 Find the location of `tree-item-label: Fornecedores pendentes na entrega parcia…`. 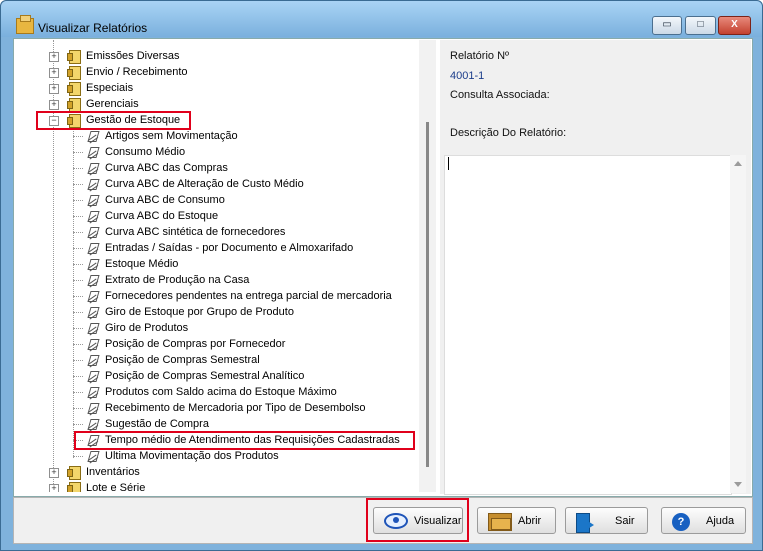

tree-item-label: Fornecedores pendentes na entrega parcia… is located at coordinates (248, 296).